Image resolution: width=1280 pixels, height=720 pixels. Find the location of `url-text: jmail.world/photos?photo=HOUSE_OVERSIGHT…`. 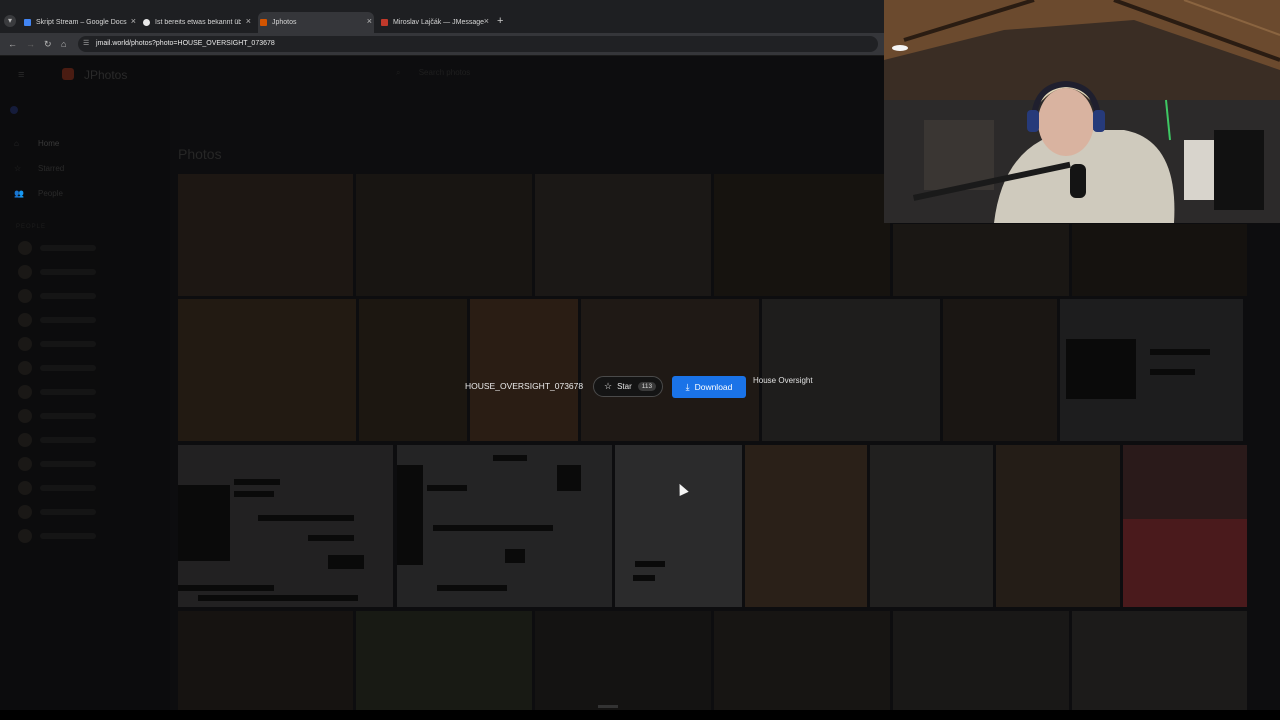

url-text: jmail.world/photos?photo=HOUSE_OVERSIGHT… is located at coordinates (185, 43).